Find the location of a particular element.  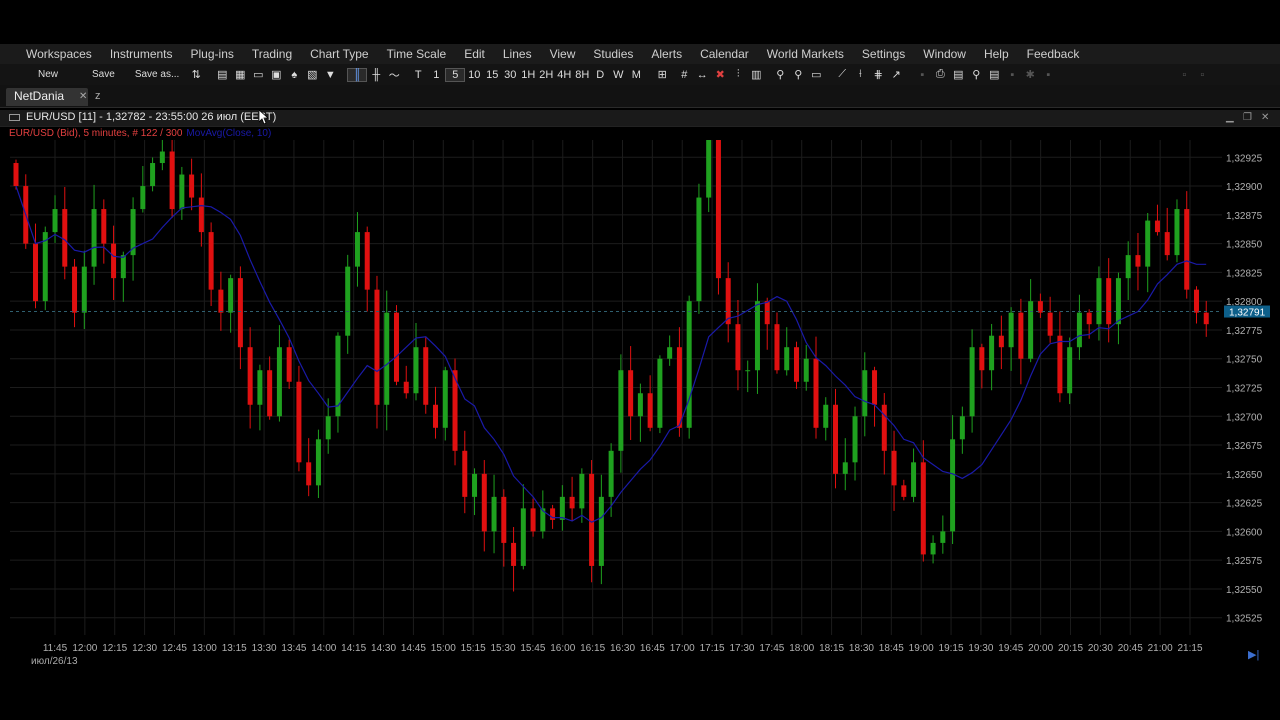

menu-plugins: Plug-ins is located at coordinates (212, 54).